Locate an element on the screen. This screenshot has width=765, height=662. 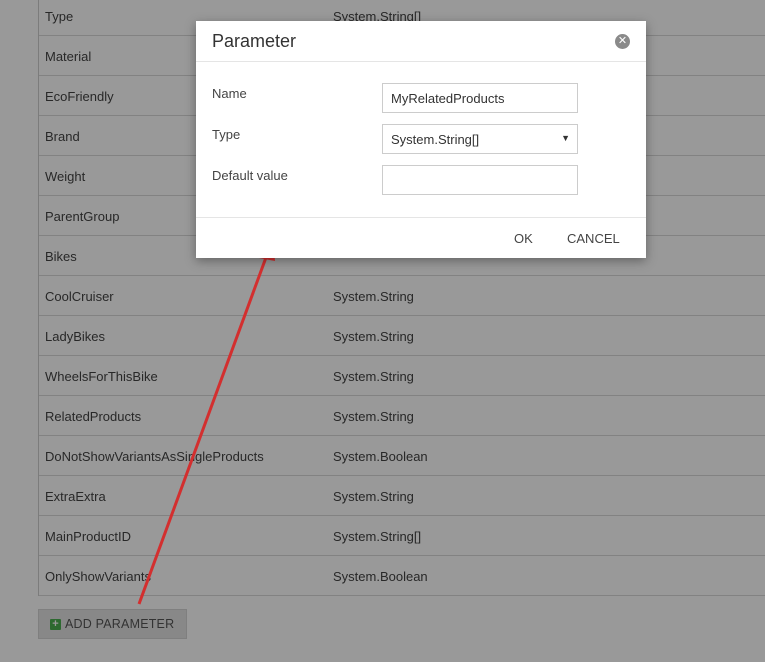
name-input: MyRelatedProducts is located at coordinates (480, 98).